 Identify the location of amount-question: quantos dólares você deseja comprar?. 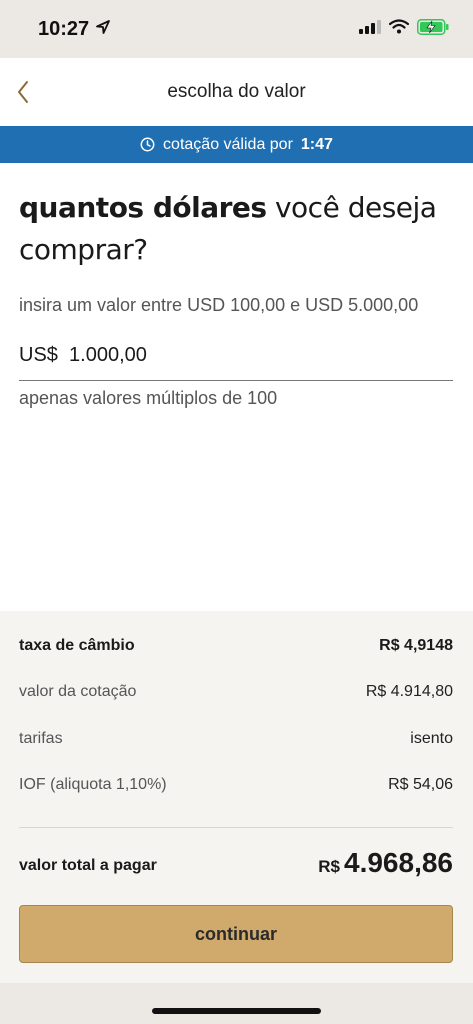
(239, 229).